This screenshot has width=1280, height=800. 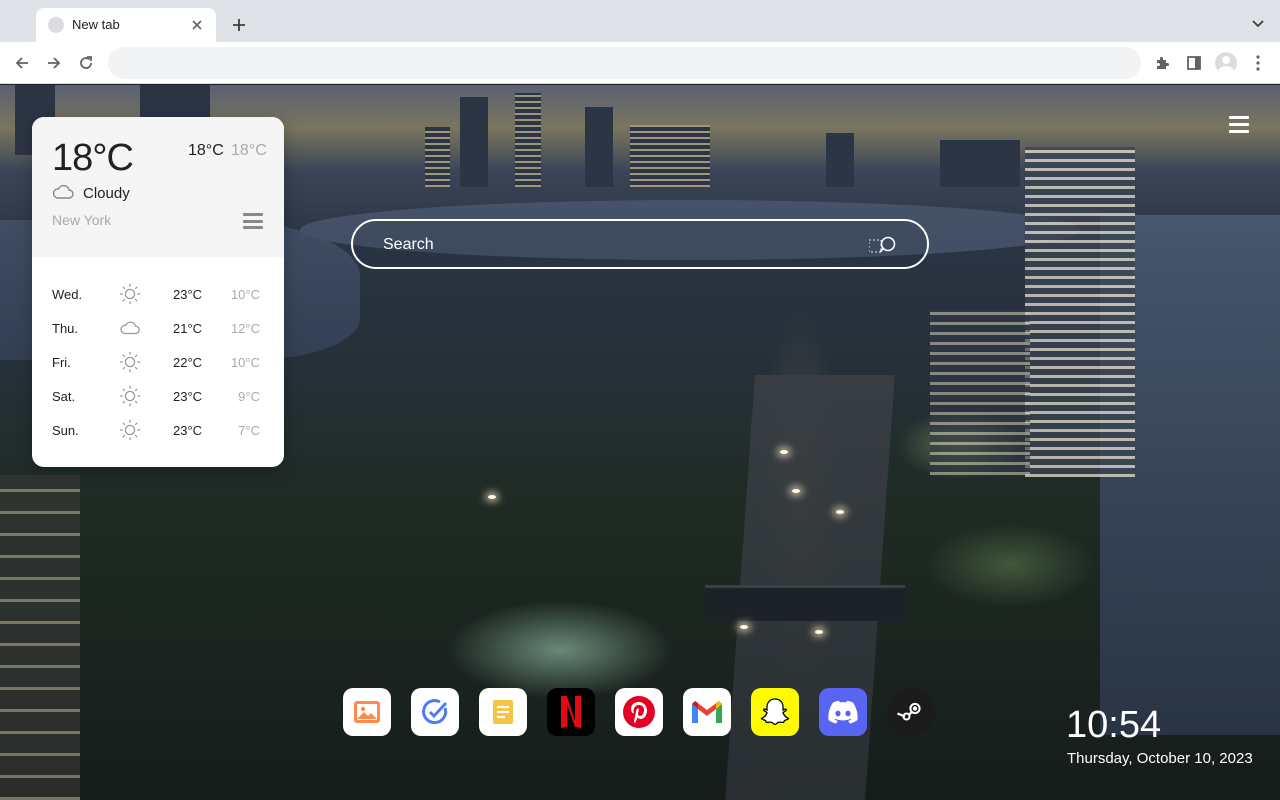 I want to click on shortcut-netflix, so click(x=571, y=712).